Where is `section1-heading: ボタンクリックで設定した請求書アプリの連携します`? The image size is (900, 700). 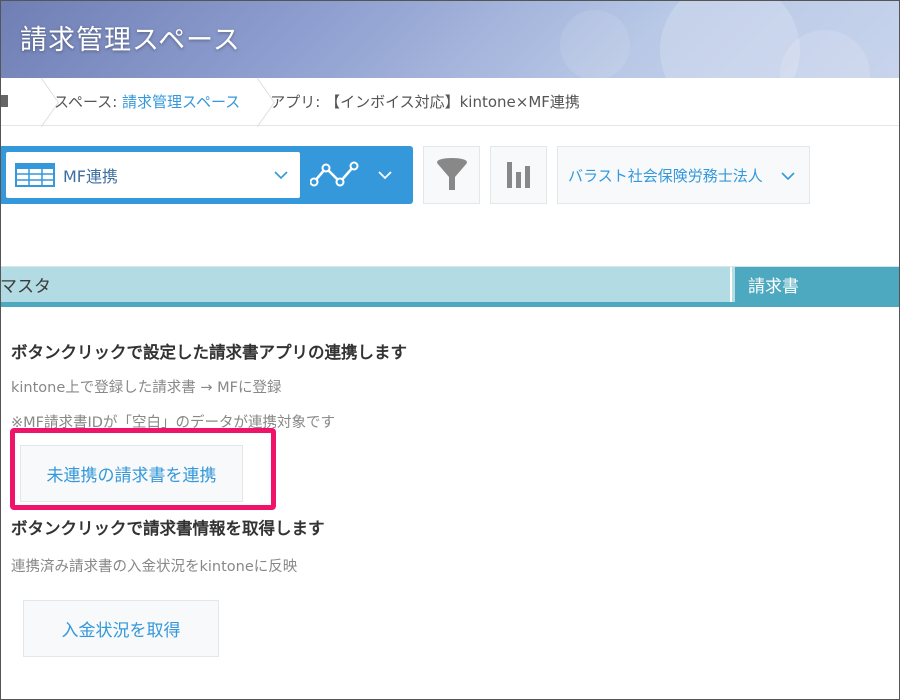 section1-heading: ボタンクリックで設定した請求書アプリの連携します is located at coordinates (209, 352).